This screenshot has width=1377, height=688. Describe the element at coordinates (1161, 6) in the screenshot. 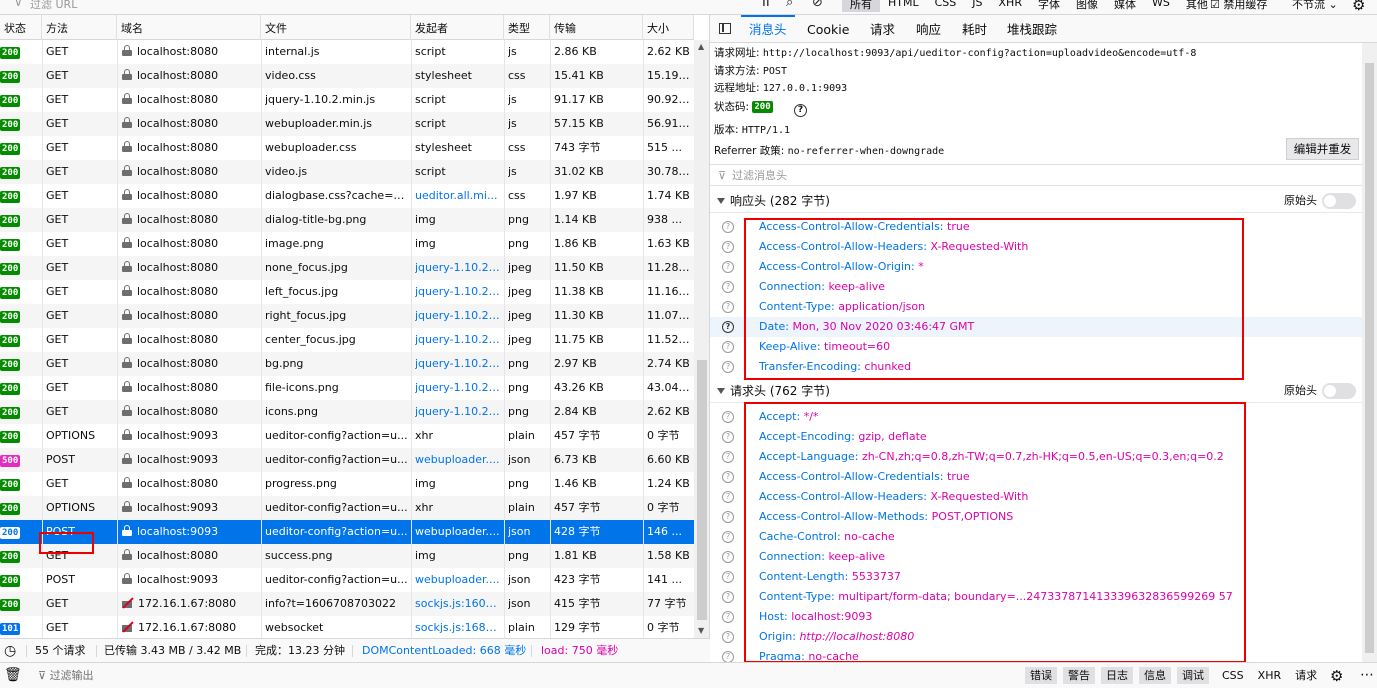

I see `type-filter-8: WS` at that location.